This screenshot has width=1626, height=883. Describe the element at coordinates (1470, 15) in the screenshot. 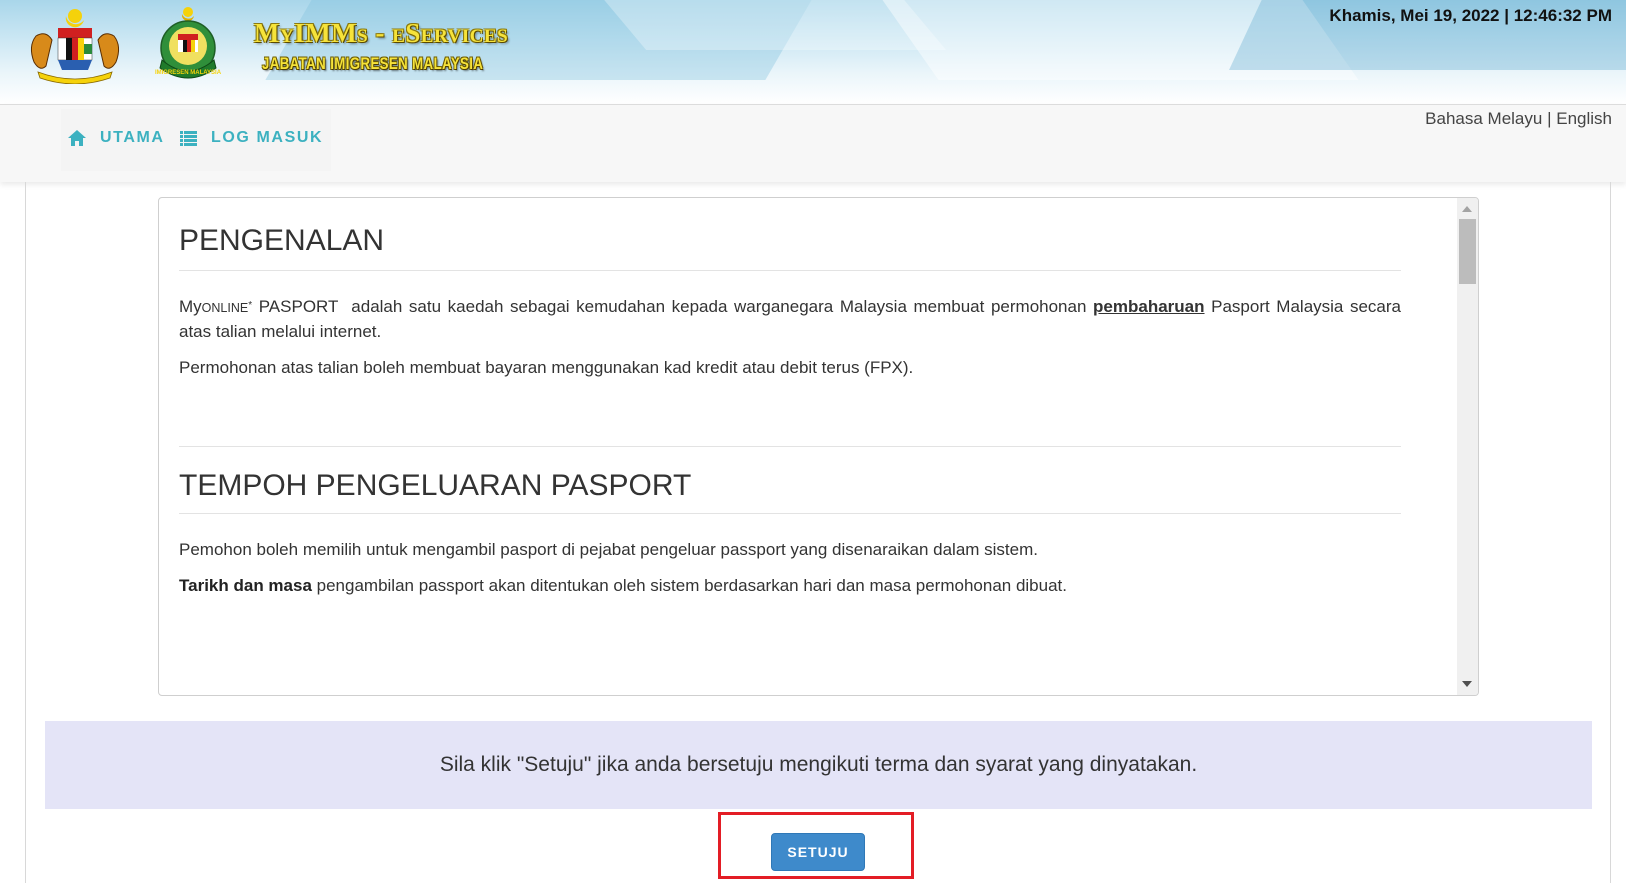

I see `current-datetime: Khamis, Mei 19, 2022 | 12:46:32 PM` at that location.